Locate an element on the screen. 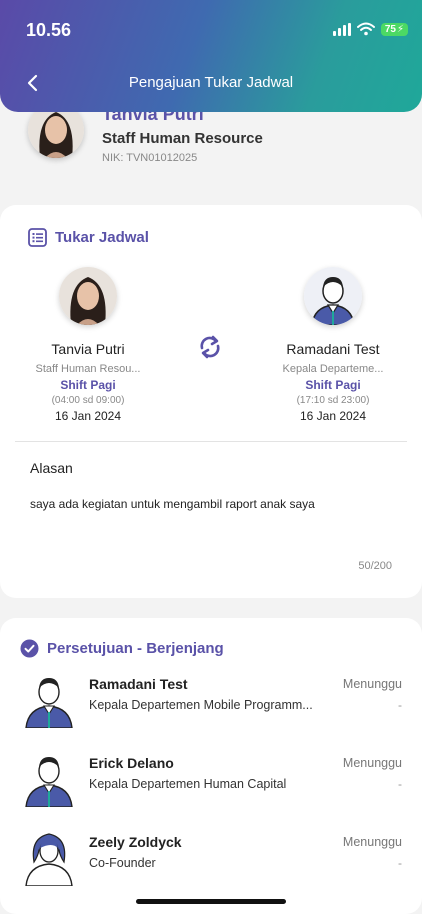 Image resolution: width=422 pixels, height=914 pixels. page-title: Pengajuan Tukar Jadwal is located at coordinates (211, 82).